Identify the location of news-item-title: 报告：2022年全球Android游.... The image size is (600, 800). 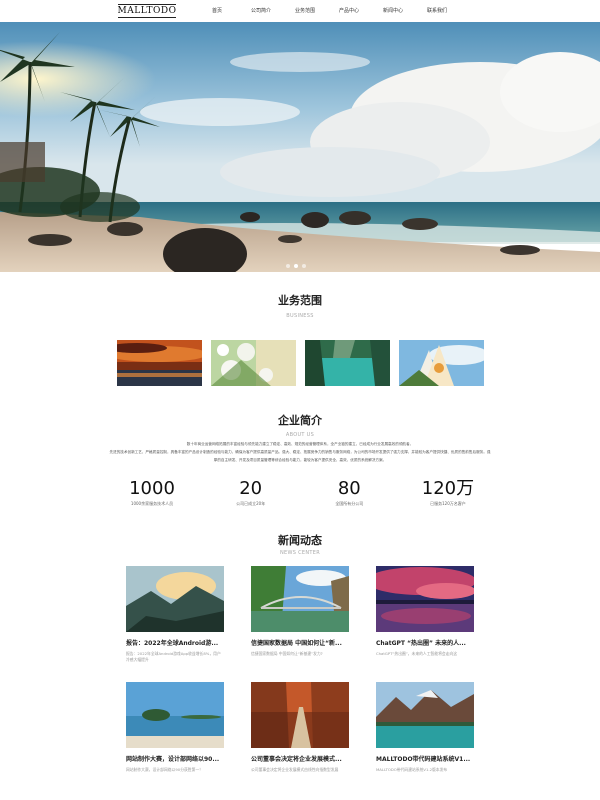
(175, 642).